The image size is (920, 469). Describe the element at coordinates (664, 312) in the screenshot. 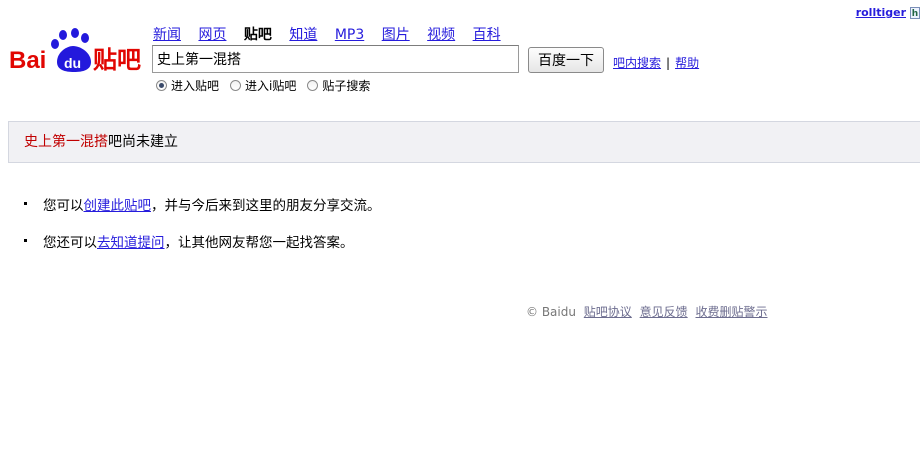

I see `footer-link-feedback: 意见反馈` at that location.